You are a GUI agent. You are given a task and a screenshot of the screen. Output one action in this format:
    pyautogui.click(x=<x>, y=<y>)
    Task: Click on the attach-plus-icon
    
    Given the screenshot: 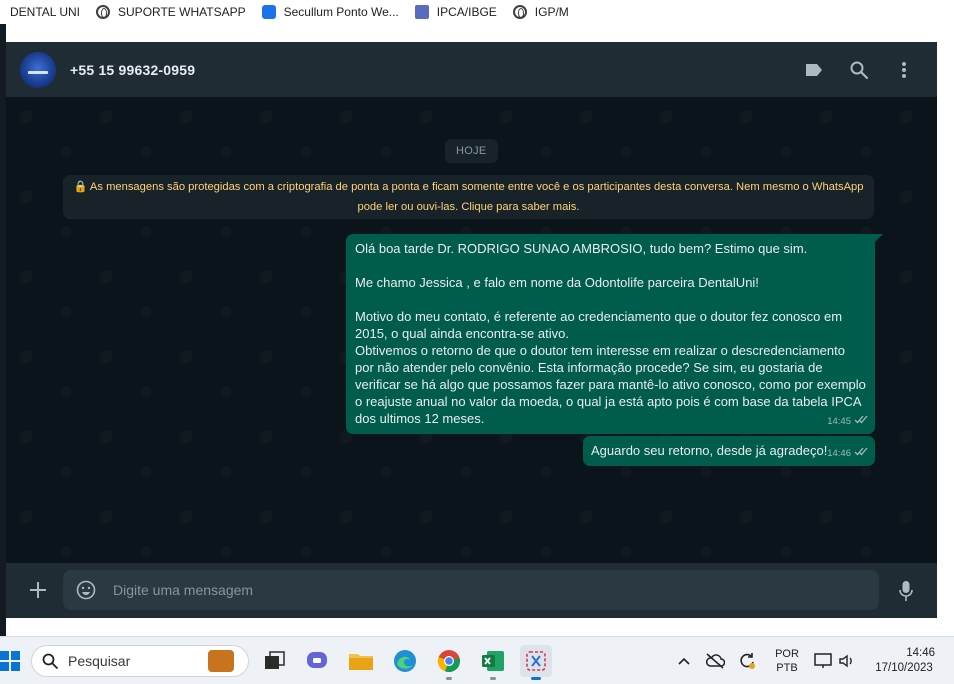 What is the action you would take?
    pyautogui.click(x=38, y=590)
    